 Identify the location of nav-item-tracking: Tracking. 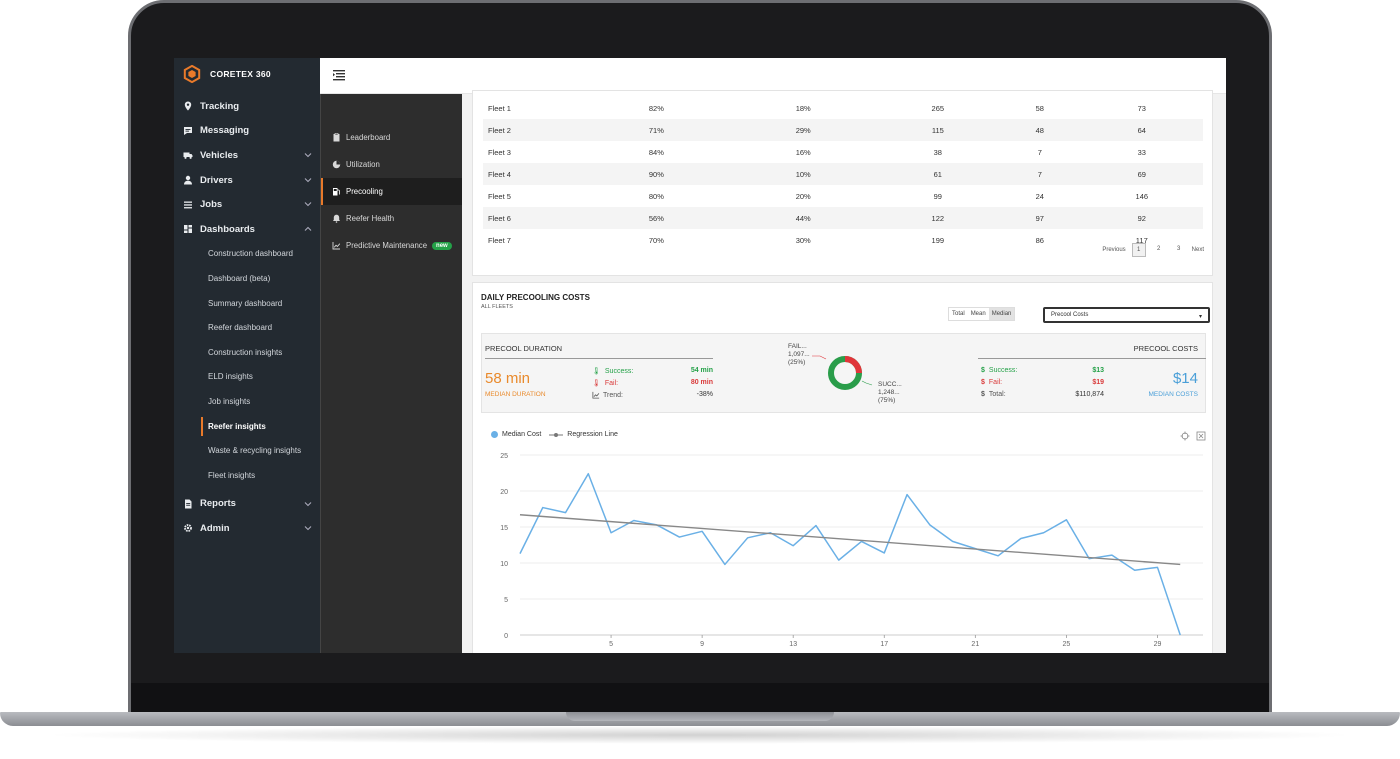
(247, 106).